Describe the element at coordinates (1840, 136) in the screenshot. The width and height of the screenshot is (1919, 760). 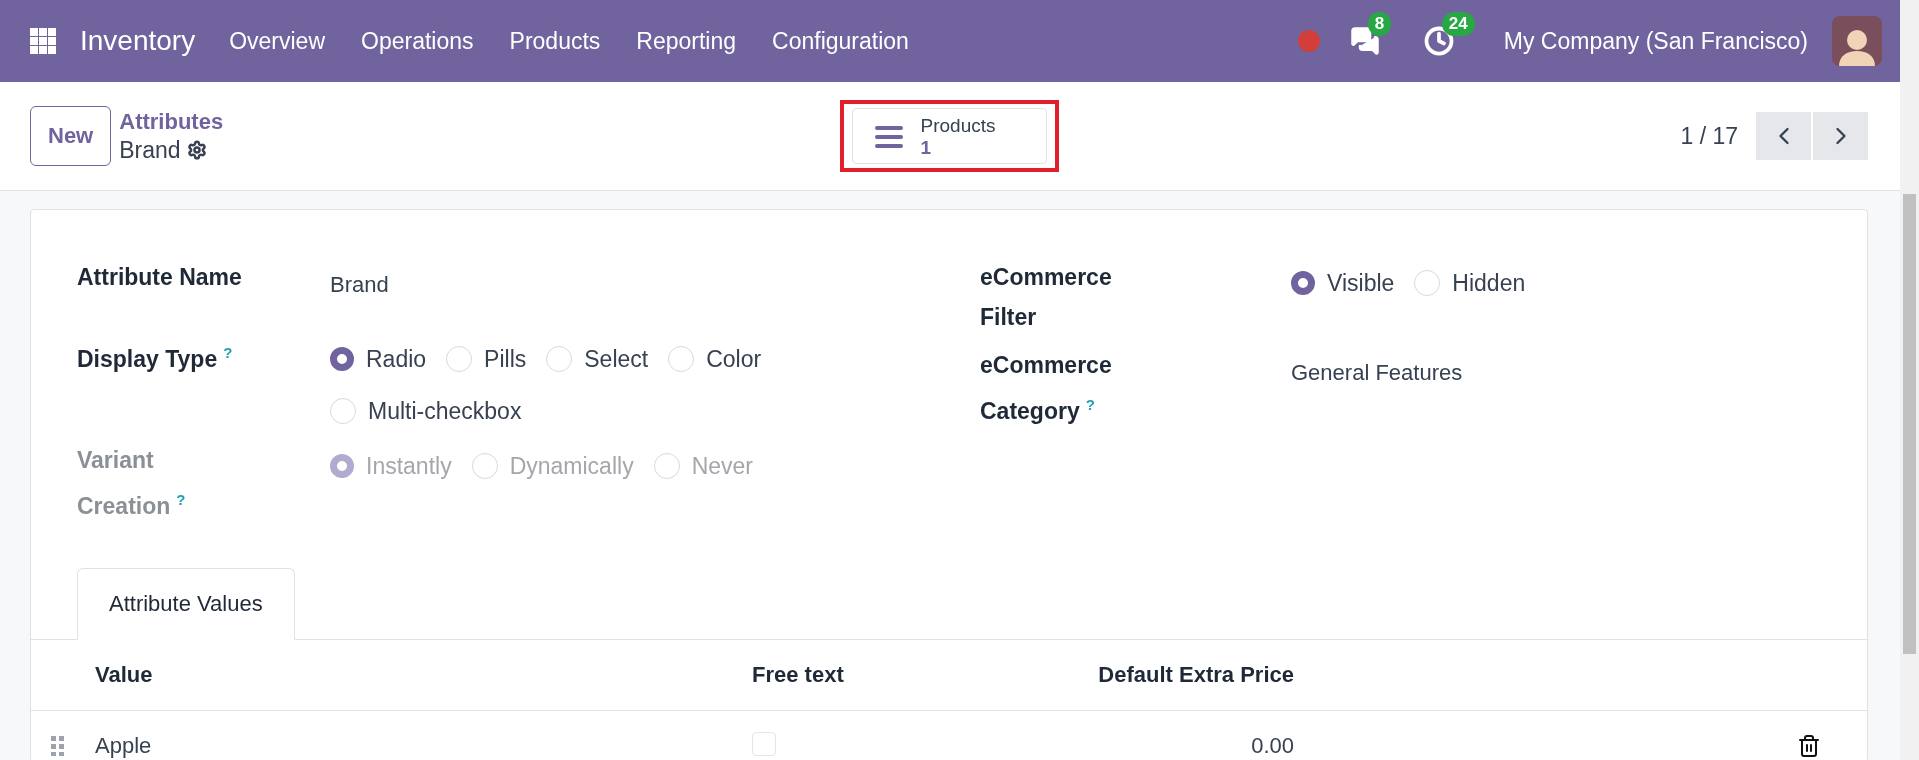
I see `next-button` at that location.